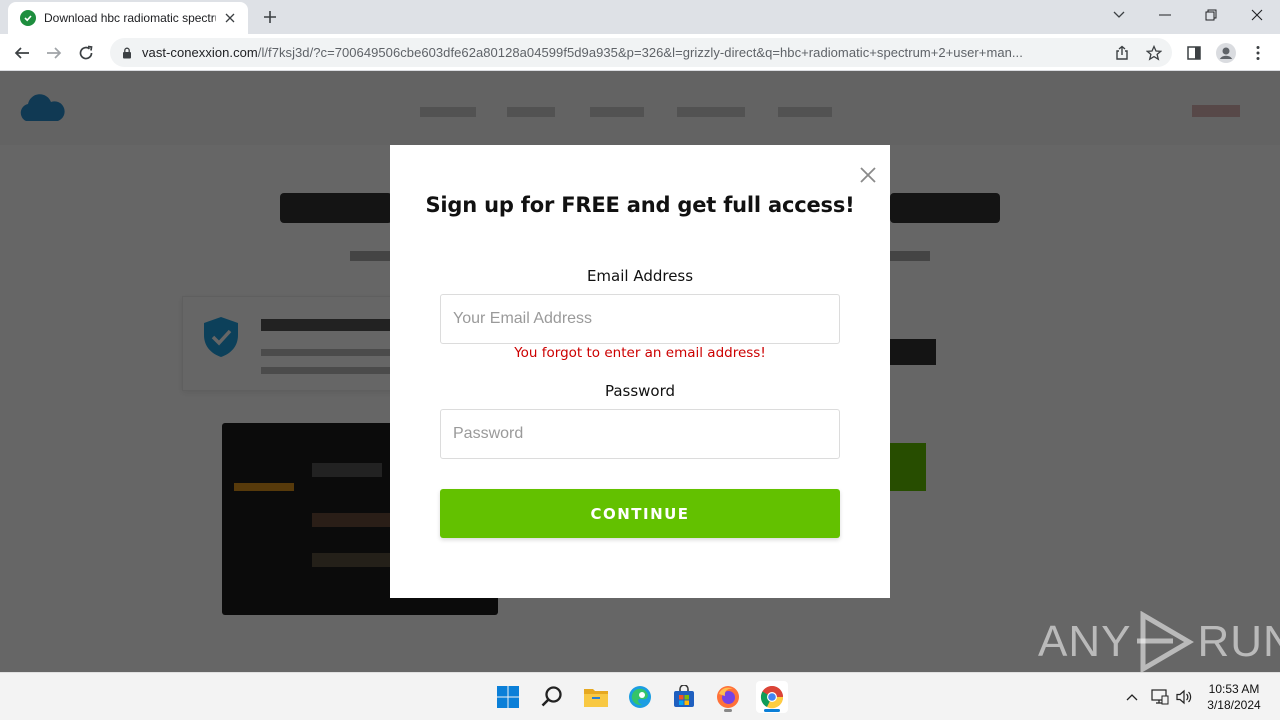  What do you see at coordinates (1226, 53) in the screenshot?
I see `profile-avatar-icon` at bounding box center [1226, 53].